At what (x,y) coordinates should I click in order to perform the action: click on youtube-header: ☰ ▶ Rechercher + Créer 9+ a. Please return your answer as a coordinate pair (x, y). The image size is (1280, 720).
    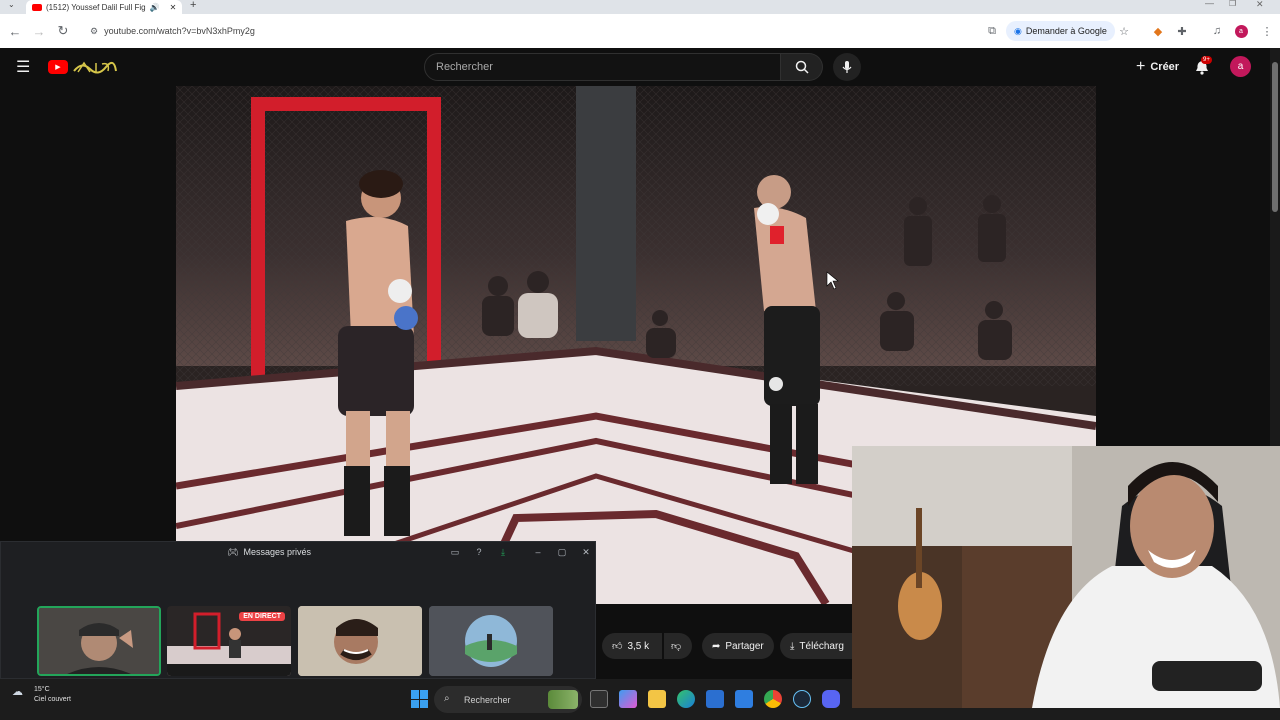
    Looking at the image, I should click on (635, 67).